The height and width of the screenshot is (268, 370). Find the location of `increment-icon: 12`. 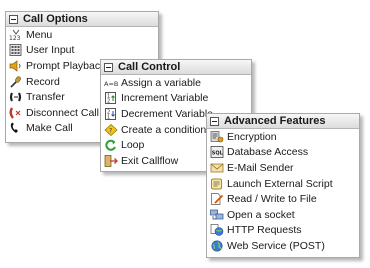

increment-icon: 12 is located at coordinates (111, 98).